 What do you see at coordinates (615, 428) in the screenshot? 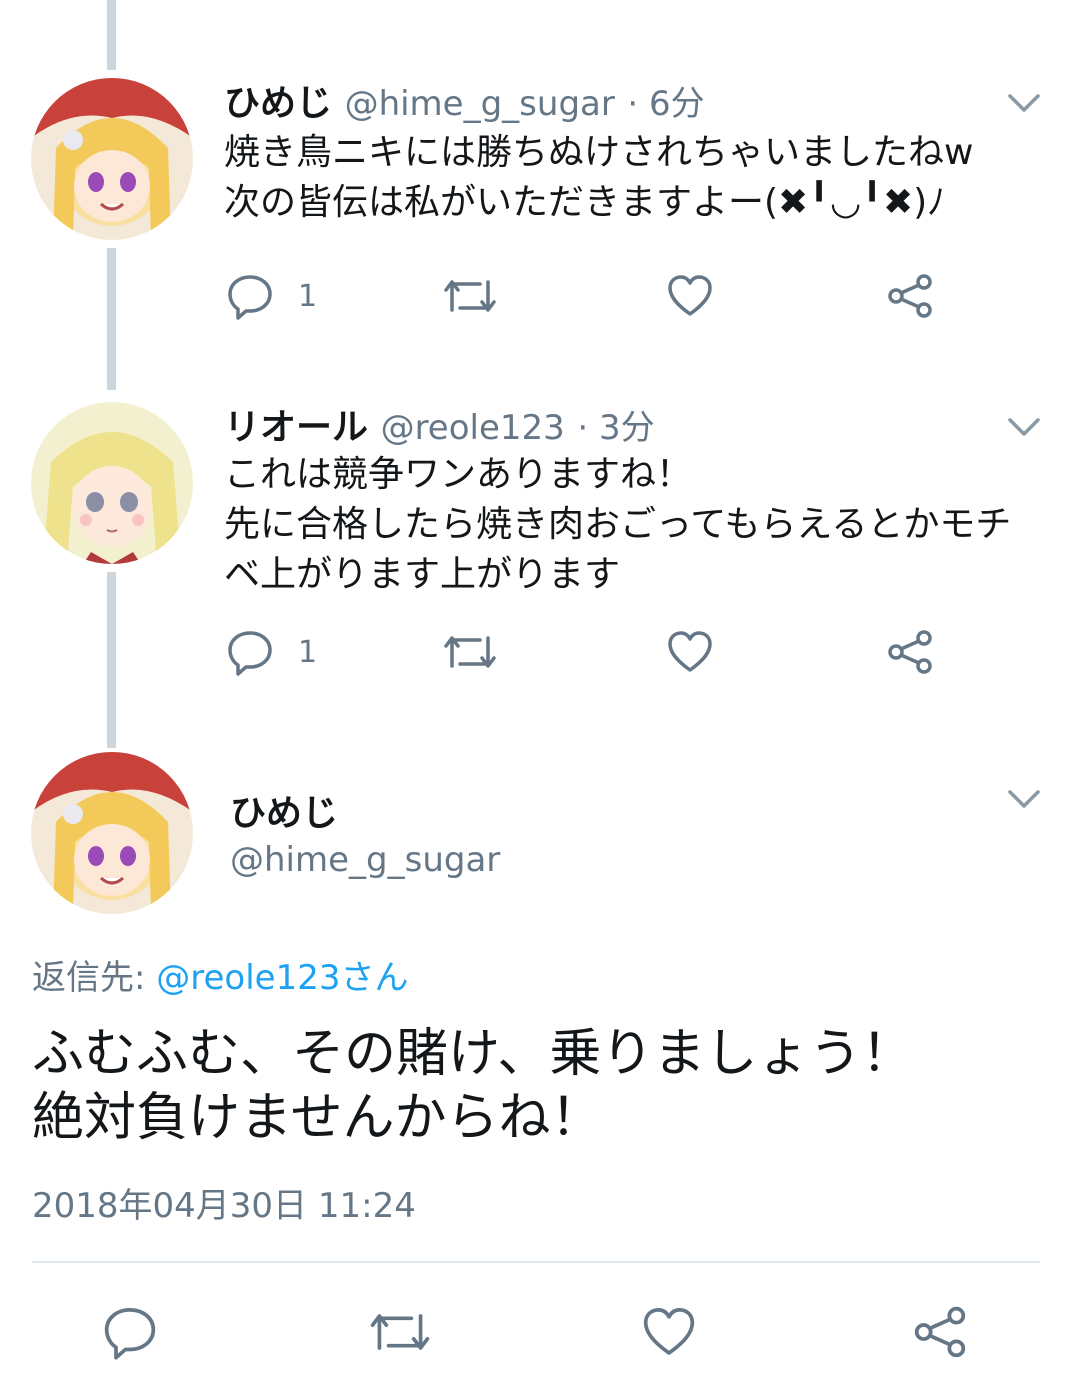
I see `tweet-time: · 3分` at bounding box center [615, 428].